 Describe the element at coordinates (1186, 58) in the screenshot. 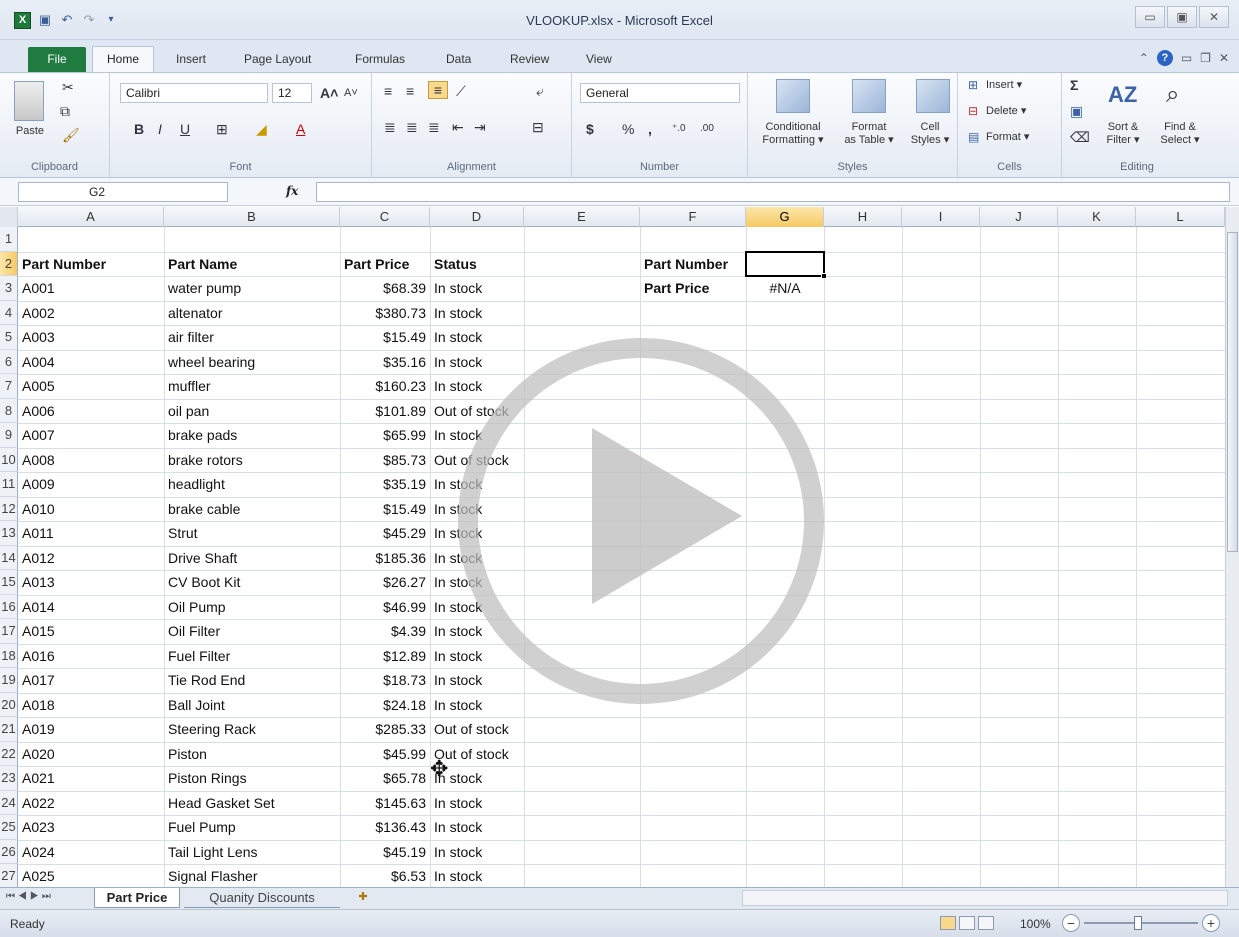

I see `restore-workbook-icon: ▭` at that location.